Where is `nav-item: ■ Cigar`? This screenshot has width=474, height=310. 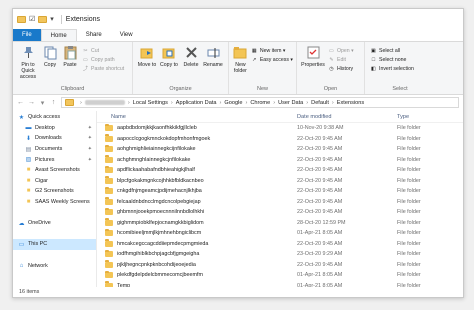 nav-item: ■ Cigar is located at coordinates (54, 181).